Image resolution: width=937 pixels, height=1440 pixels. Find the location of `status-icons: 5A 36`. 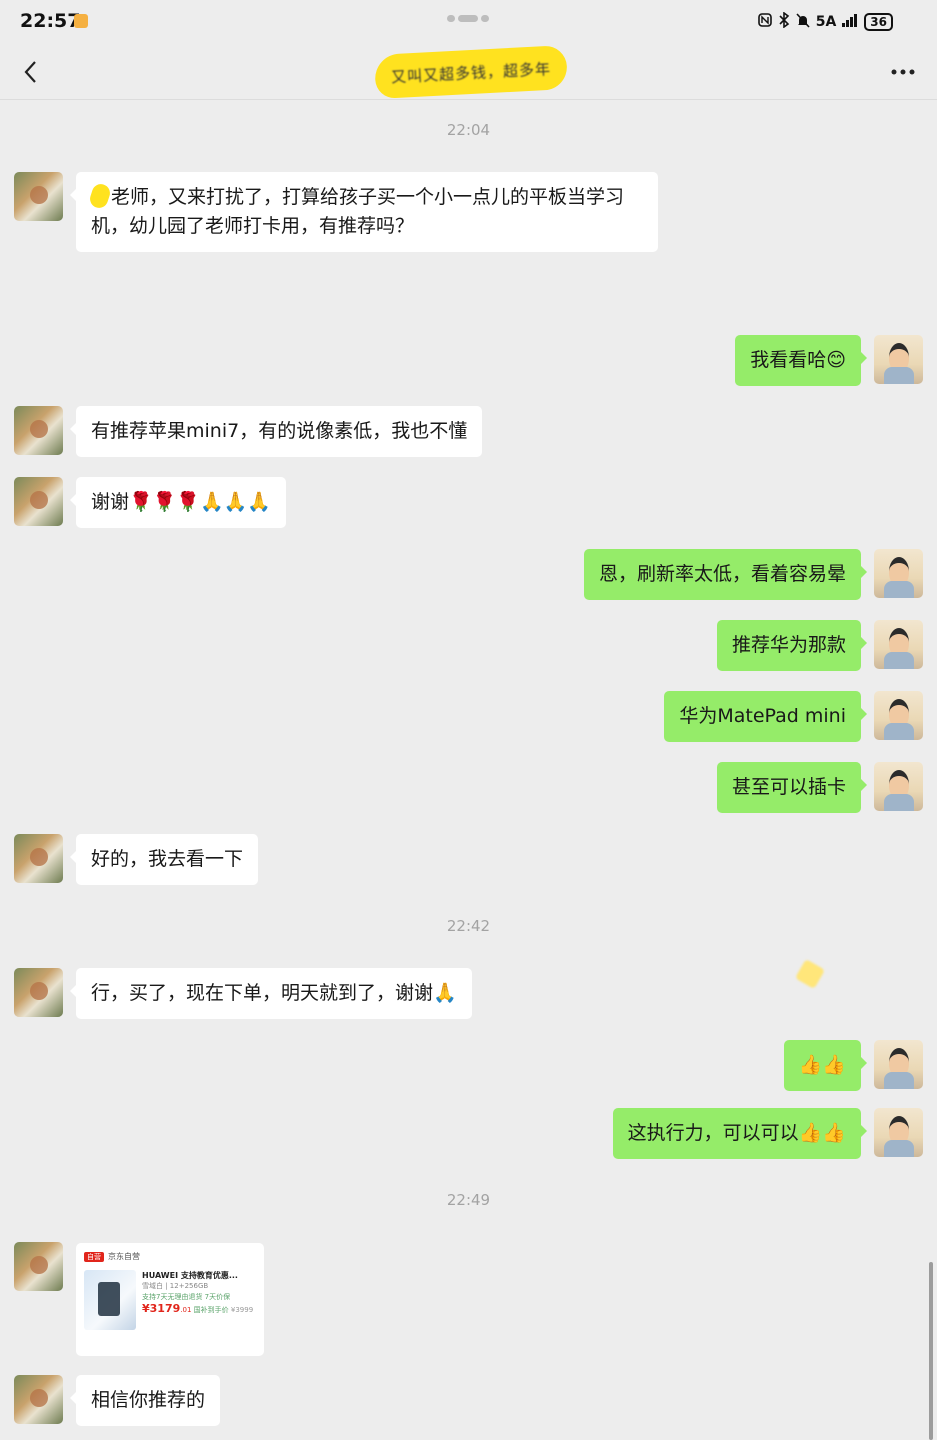

status-icons: 5A 36 is located at coordinates (825, 21).